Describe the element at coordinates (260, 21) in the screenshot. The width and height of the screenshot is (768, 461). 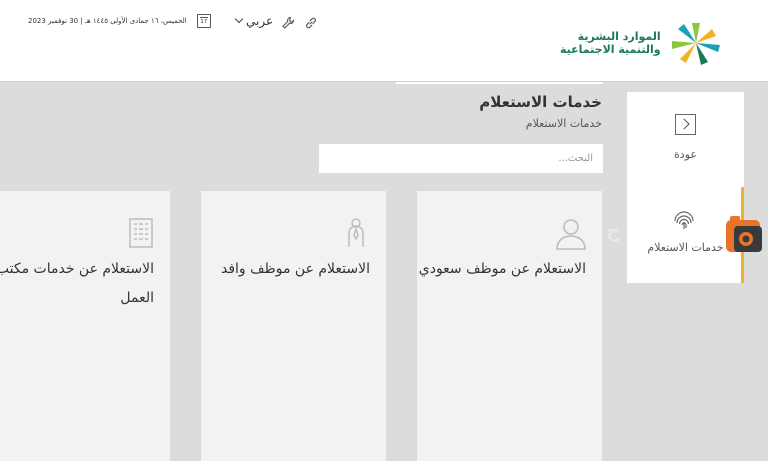
I see `language-label: عربي` at that location.